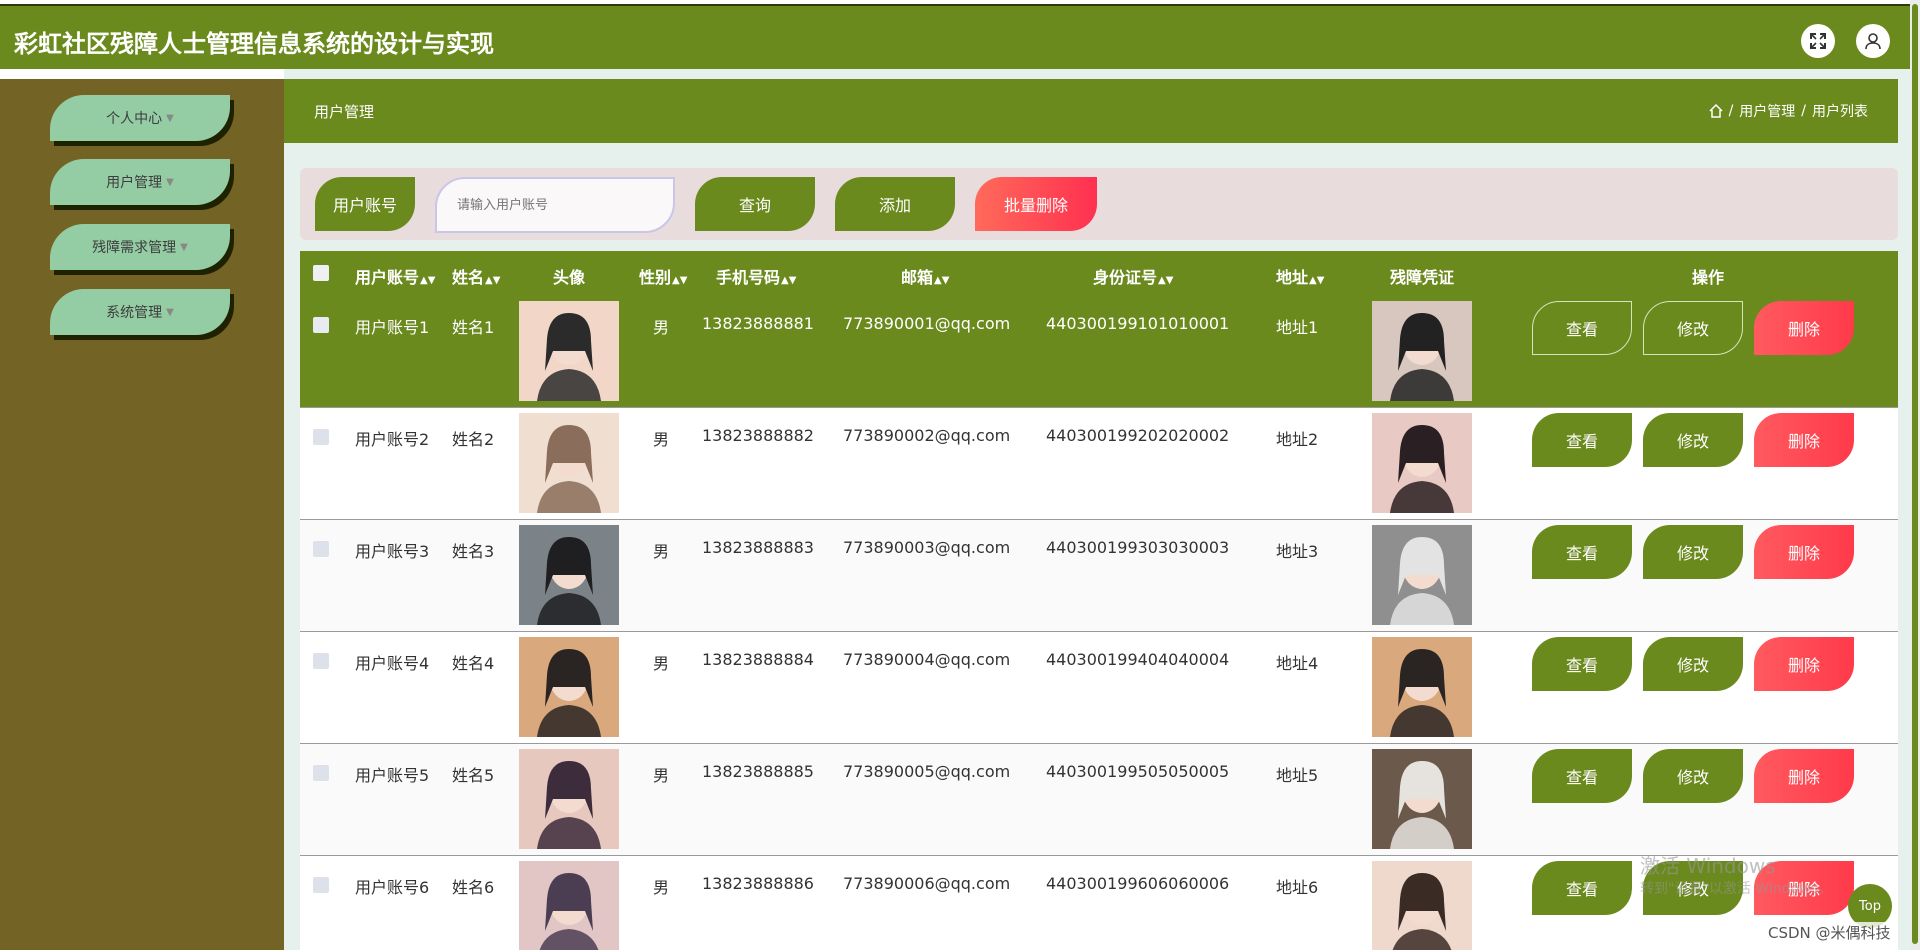  Describe the element at coordinates (1840, 112) in the screenshot. I see `breadcrumb-item-user-list: 用户列表` at that location.